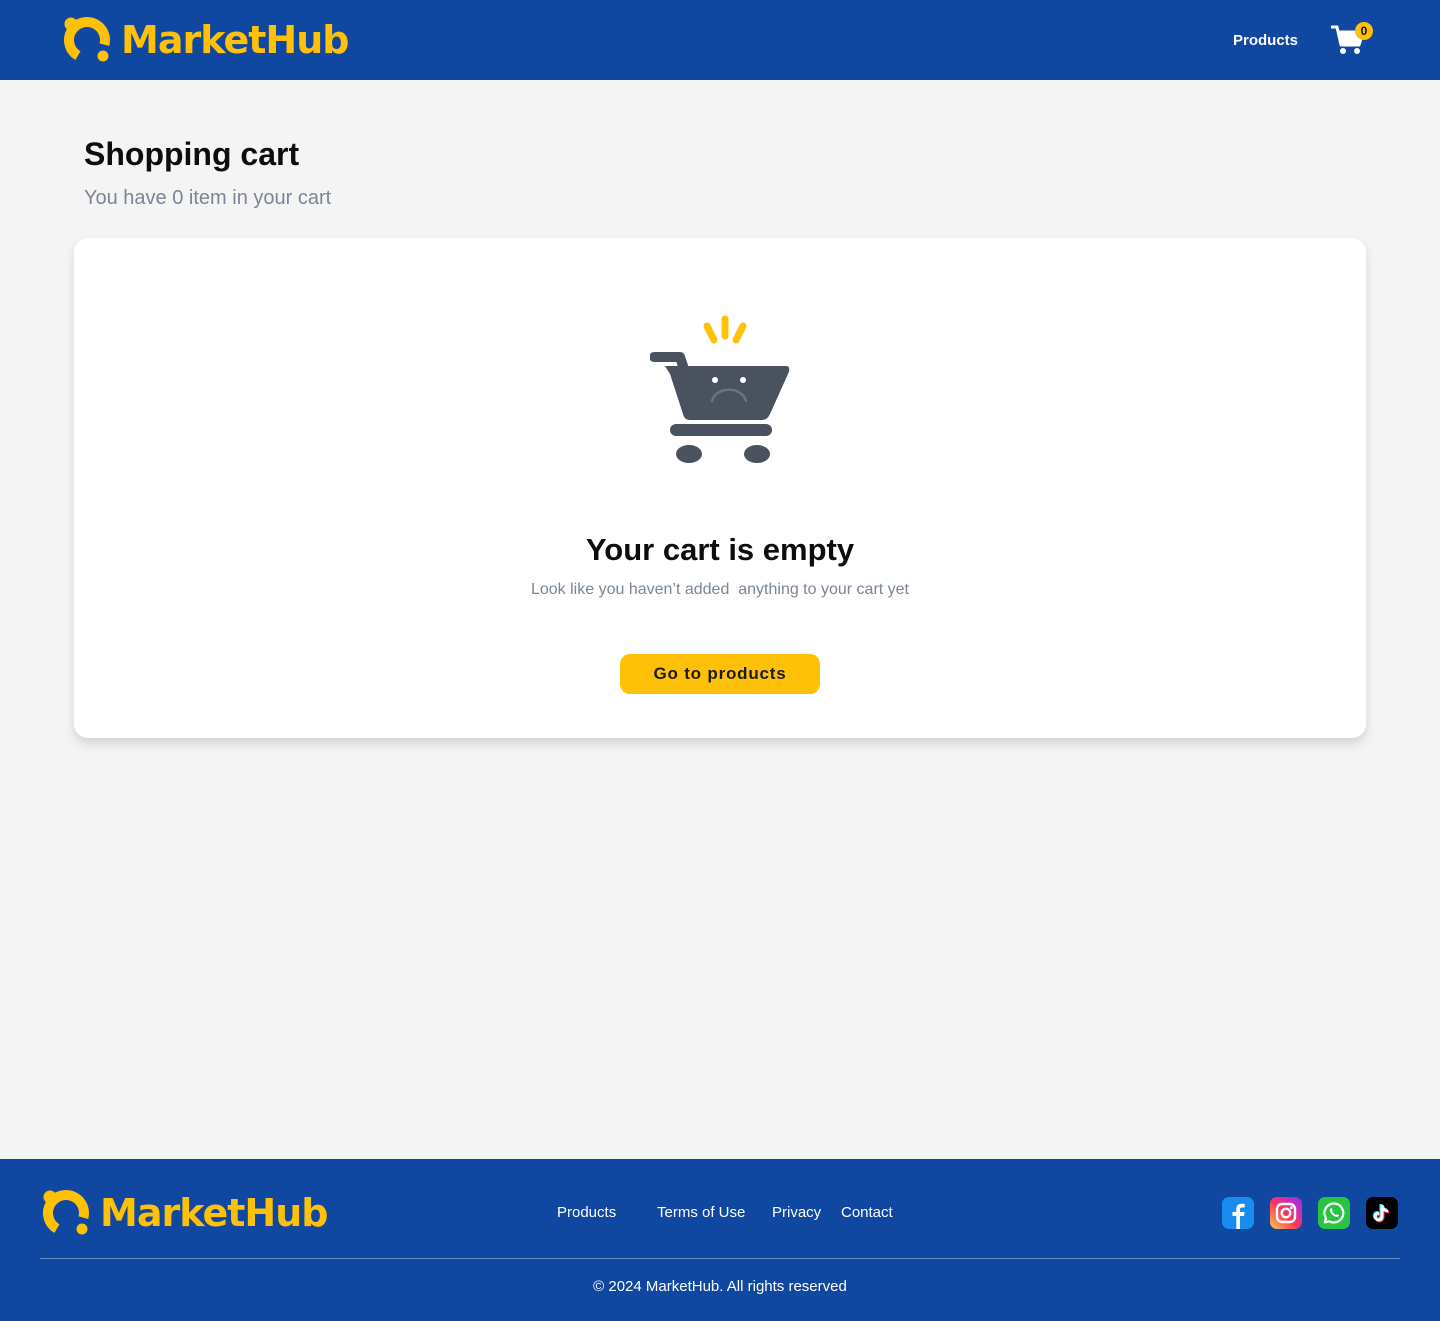 The height and width of the screenshot is (1321, 1440). Describe the element at coordinates (1265, 40) in the screenshot. I see `nav-products-link: Products` at that location.